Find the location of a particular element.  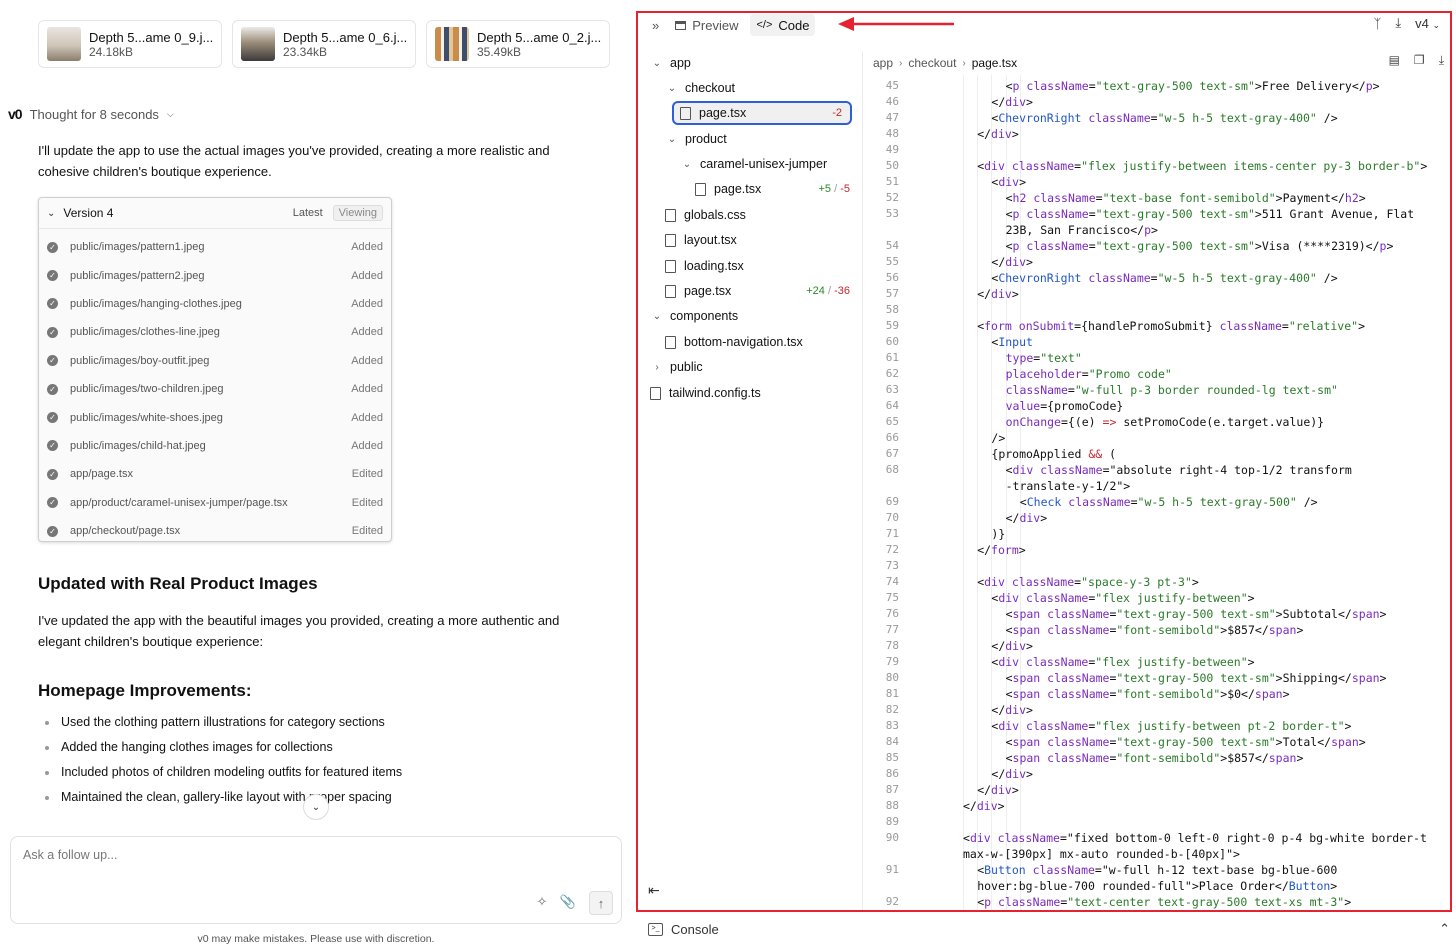

scroll-down-button: ⌄ is located at coordinates (316, 807).